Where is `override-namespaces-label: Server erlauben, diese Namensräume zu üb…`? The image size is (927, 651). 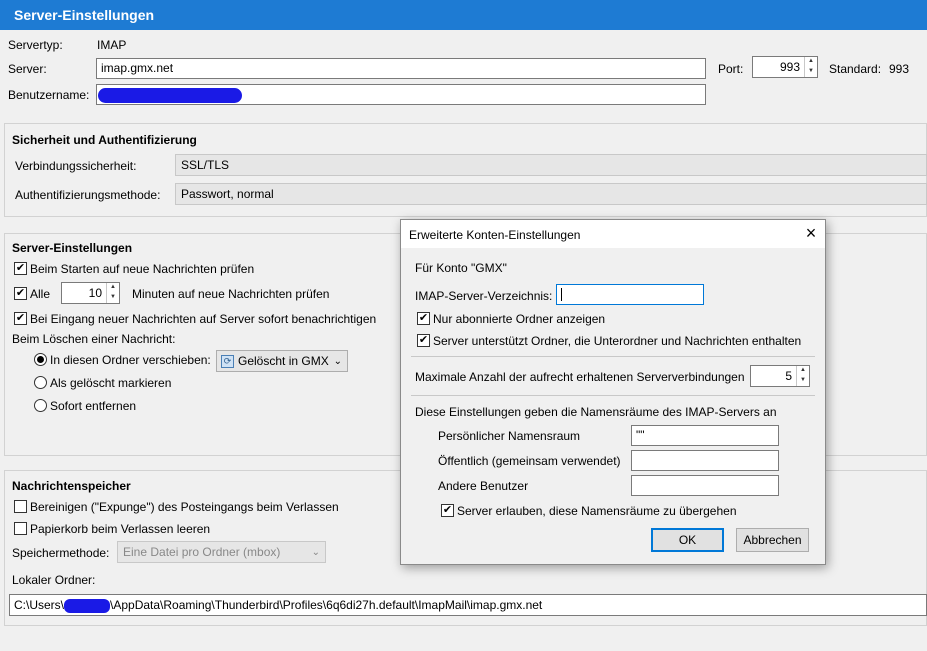 override-namespaces-label: Server erlauben, diese Namensräume zu üb… is located at coordinates (597, 511).